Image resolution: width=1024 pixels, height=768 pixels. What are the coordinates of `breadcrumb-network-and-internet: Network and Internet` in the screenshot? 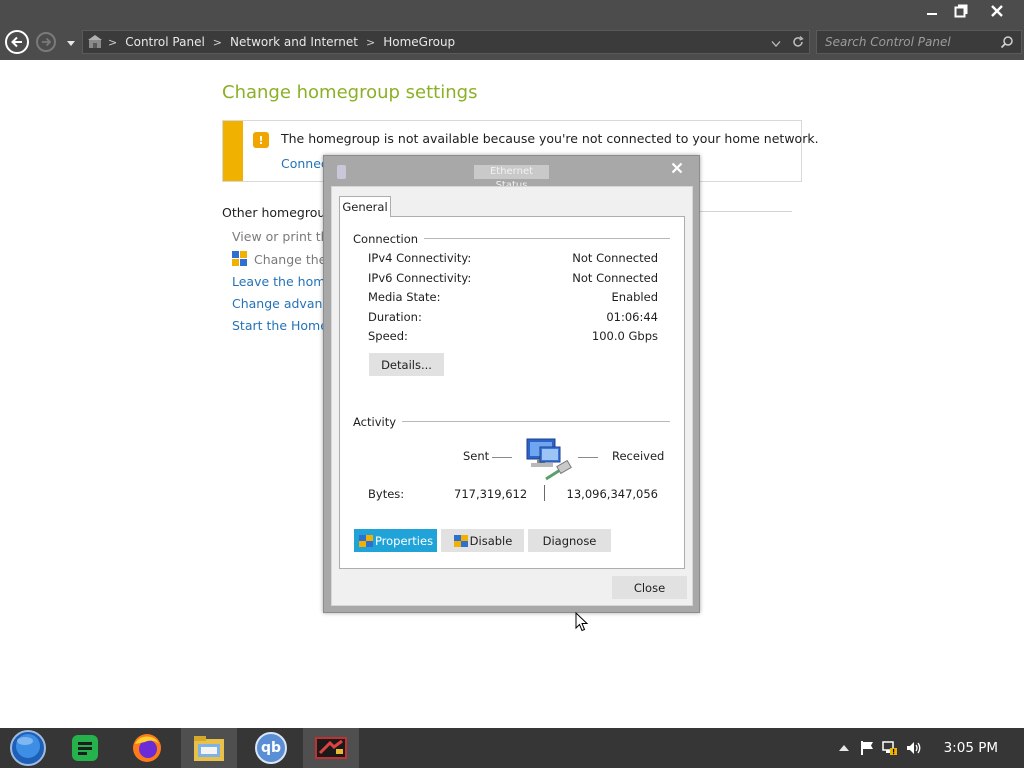 It's located at (294, 42).